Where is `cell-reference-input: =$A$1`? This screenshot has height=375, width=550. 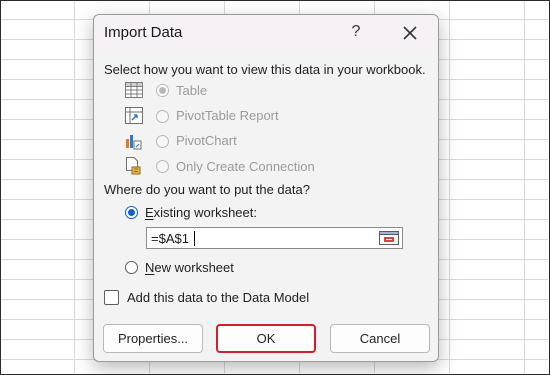
cell-reference-input: =$A$1 is located at coordinates (274, 238).